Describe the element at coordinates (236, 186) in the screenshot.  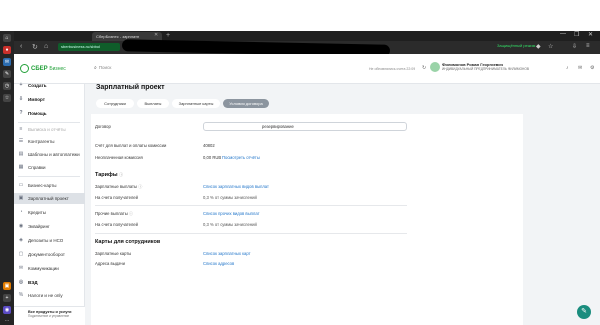
I see `salary-types-link: Список зарплатных видов выплат` at that location.